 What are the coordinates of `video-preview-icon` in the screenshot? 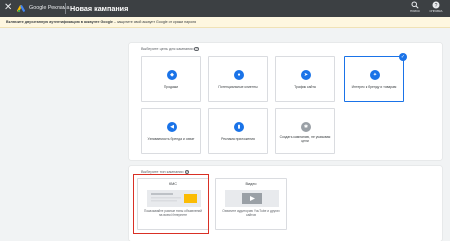 It's located at (252, 198).